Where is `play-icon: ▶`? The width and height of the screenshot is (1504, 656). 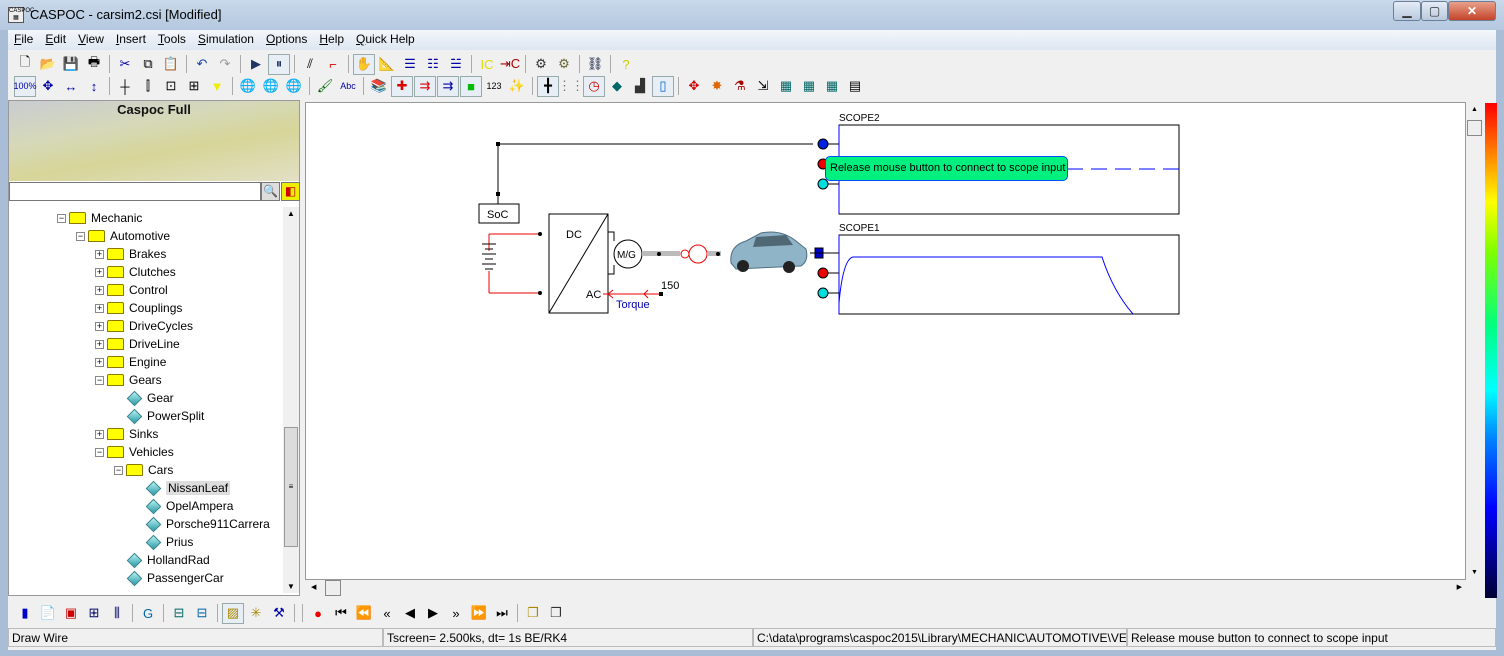 play-icon: ▶ is located at coordinates (433, 613).